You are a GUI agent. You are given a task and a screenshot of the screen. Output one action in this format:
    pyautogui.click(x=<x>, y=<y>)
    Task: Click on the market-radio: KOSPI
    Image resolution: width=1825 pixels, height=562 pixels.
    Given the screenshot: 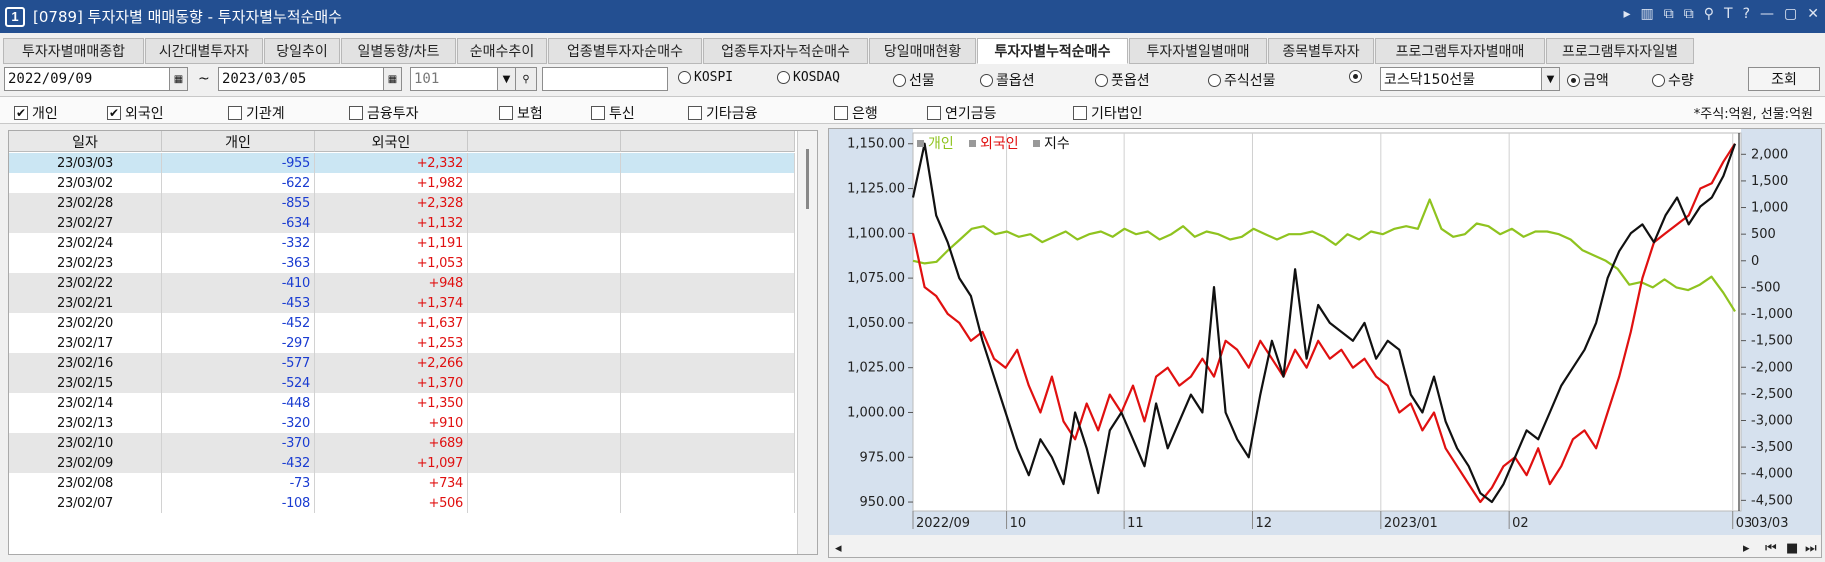 What is the action you would take?
    pyautogui.click(x=705, y=77)
    